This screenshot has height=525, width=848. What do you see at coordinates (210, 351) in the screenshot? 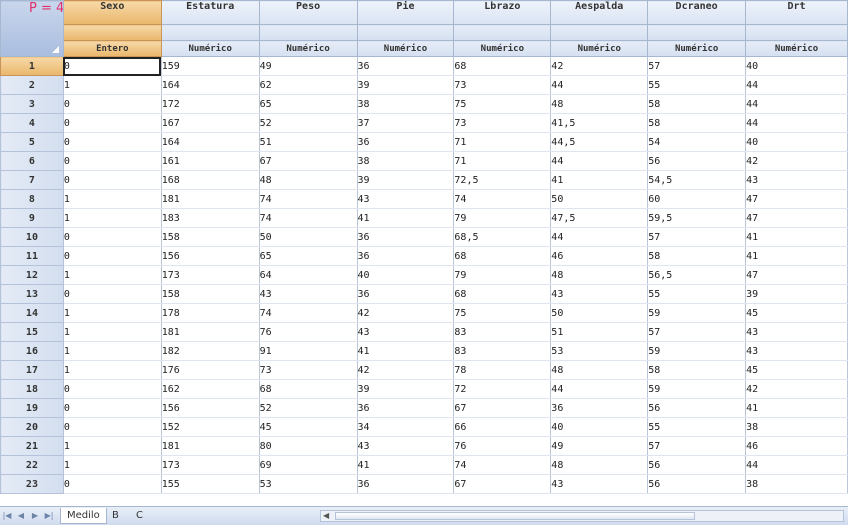
I see `grid-cell: 182` at bounding box center [210, 351].